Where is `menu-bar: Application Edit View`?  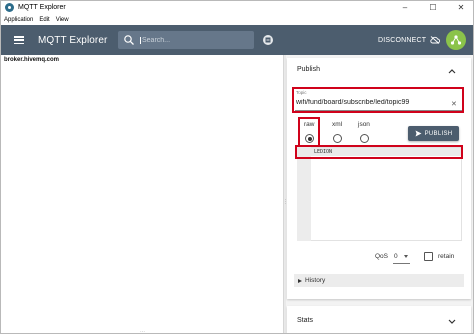 menu-bar: Application Edit View is located at coordinates (237, 19).